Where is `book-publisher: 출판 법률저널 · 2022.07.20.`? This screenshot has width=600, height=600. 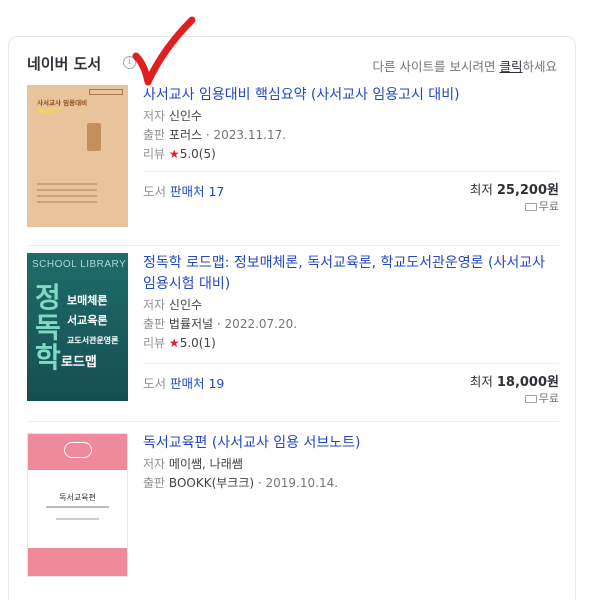
book-publisher: 출판 법률저널 · 2022.07.20. is located at coordinates (351, 324).